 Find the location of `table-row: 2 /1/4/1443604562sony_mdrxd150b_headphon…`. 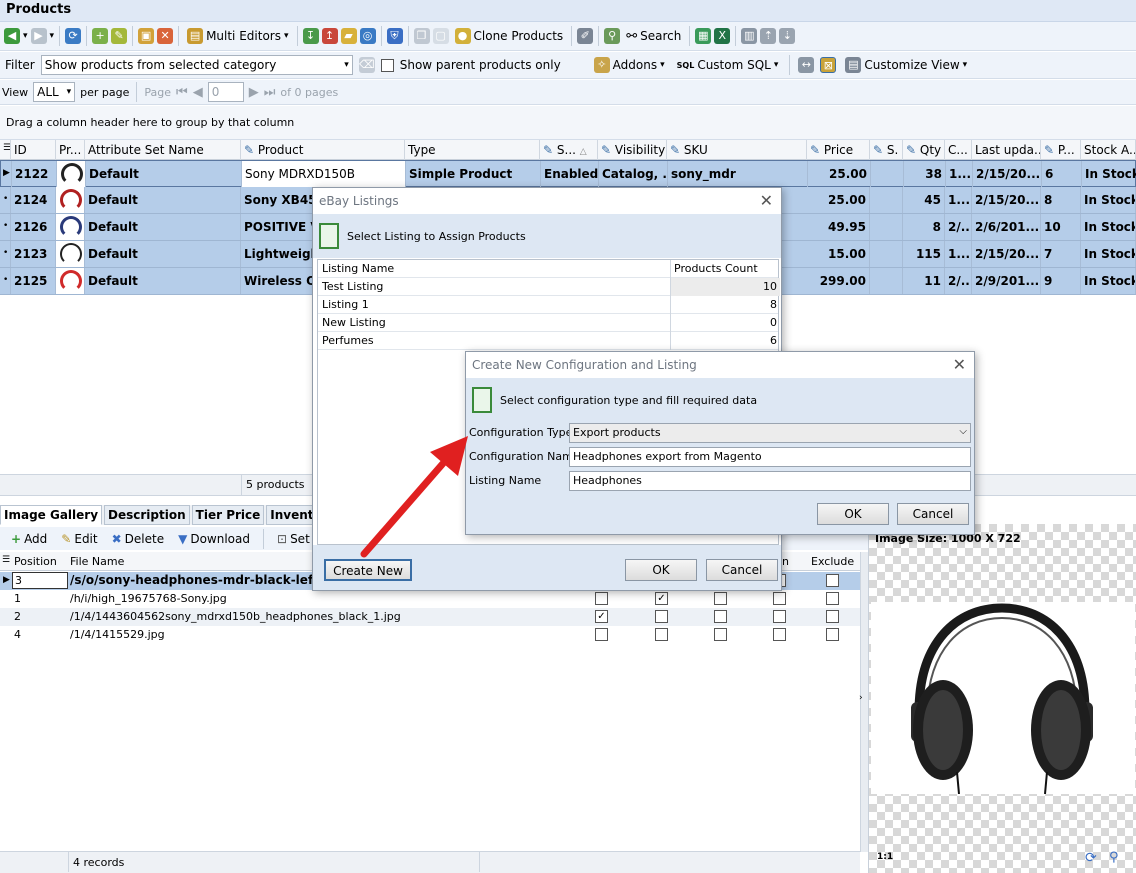

table-row: 2 /1/4/1443604562sony_mdrxd150b_headphon… is located at coordinates (430, 617).